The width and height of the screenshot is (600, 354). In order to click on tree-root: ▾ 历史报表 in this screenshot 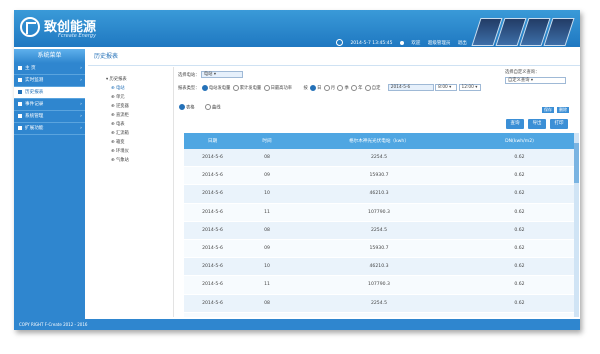, I will do `click(136, 79)`.